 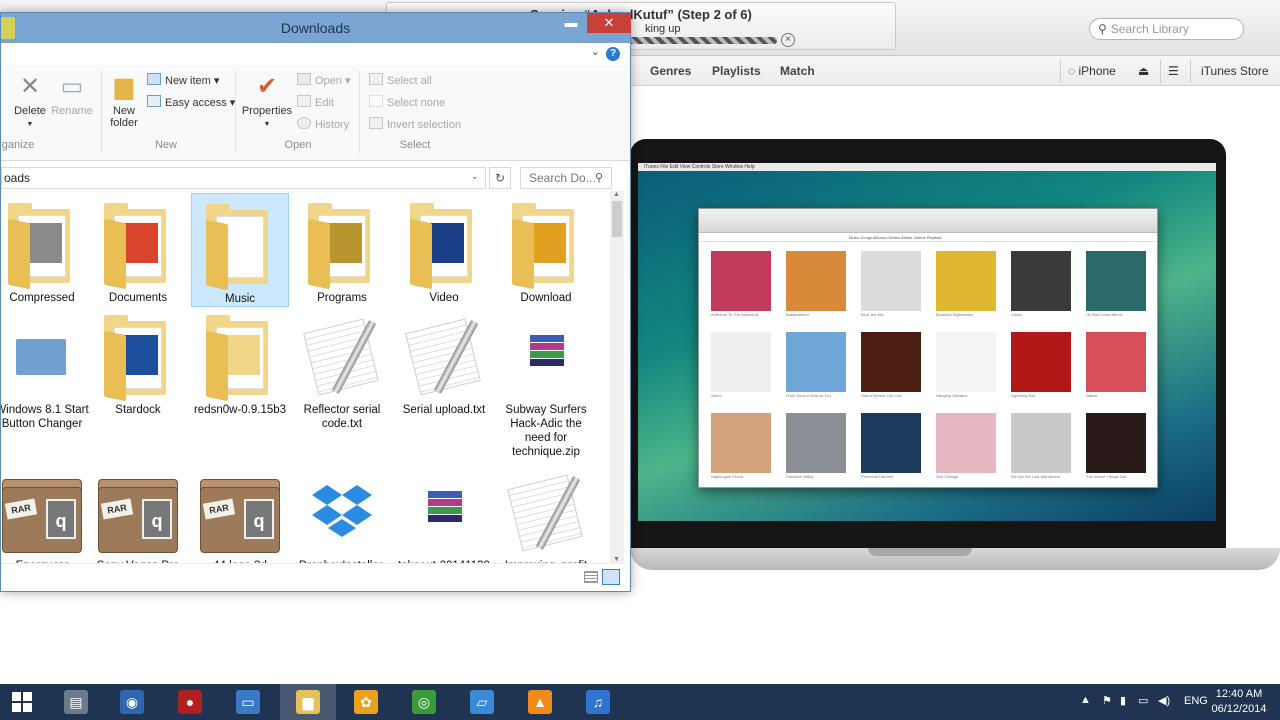 I want to click on collapse-ribbon-icon: ⌄, so click(x=595, y=51).